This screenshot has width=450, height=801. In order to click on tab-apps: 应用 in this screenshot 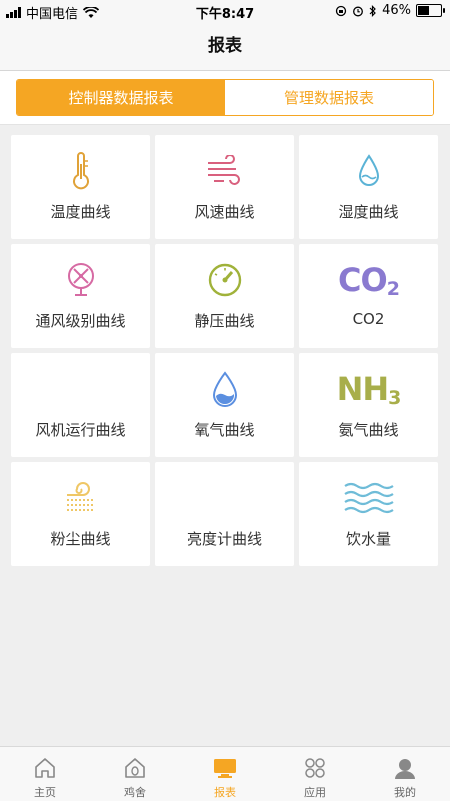, I will do `click(315, 774)`.